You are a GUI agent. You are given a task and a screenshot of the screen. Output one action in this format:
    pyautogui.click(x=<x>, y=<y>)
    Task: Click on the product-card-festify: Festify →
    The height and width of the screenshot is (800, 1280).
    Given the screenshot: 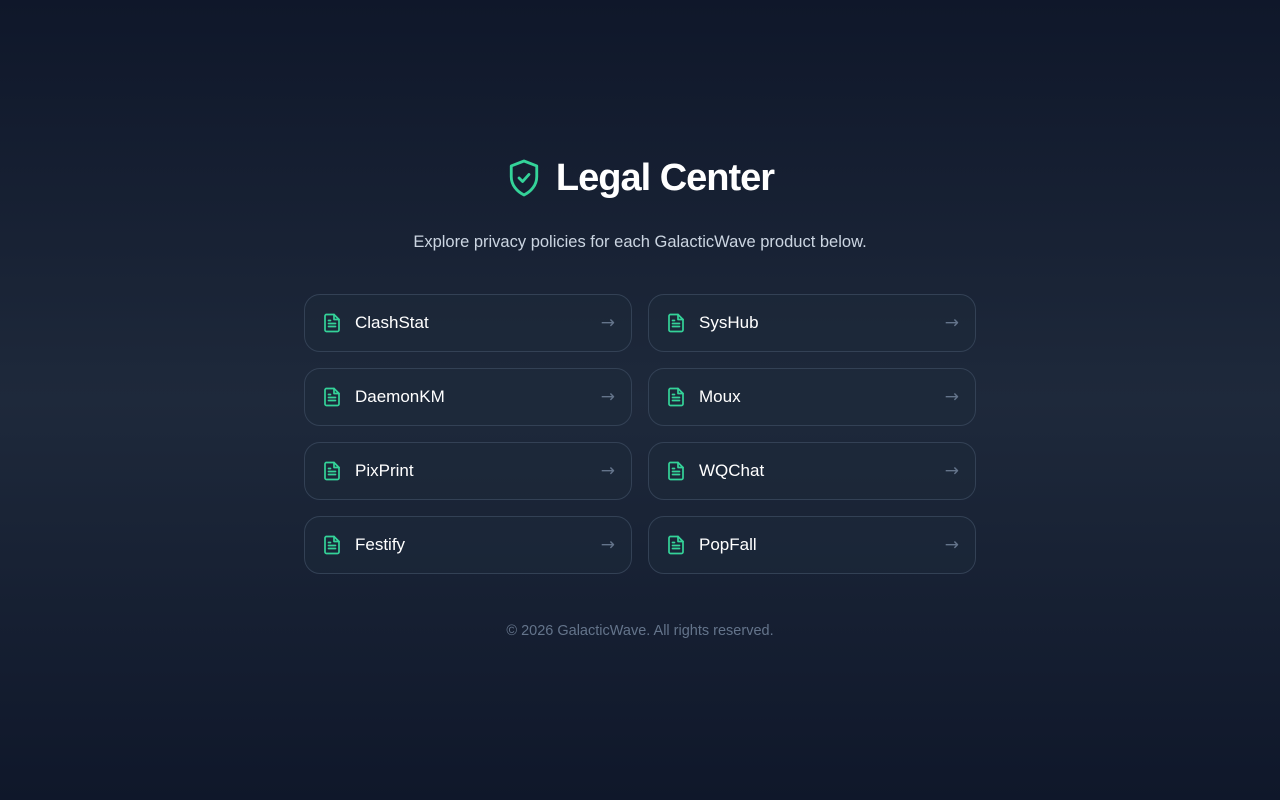 What is the action you would take?
    pyautogui.click(x=468, y=545)
    